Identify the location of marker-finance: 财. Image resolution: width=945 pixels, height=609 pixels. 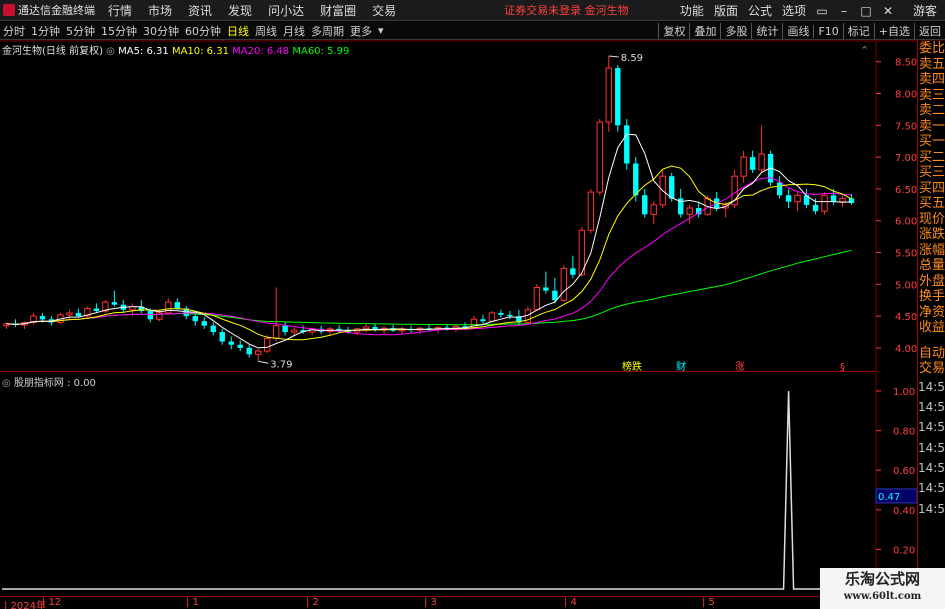
(681, 366).